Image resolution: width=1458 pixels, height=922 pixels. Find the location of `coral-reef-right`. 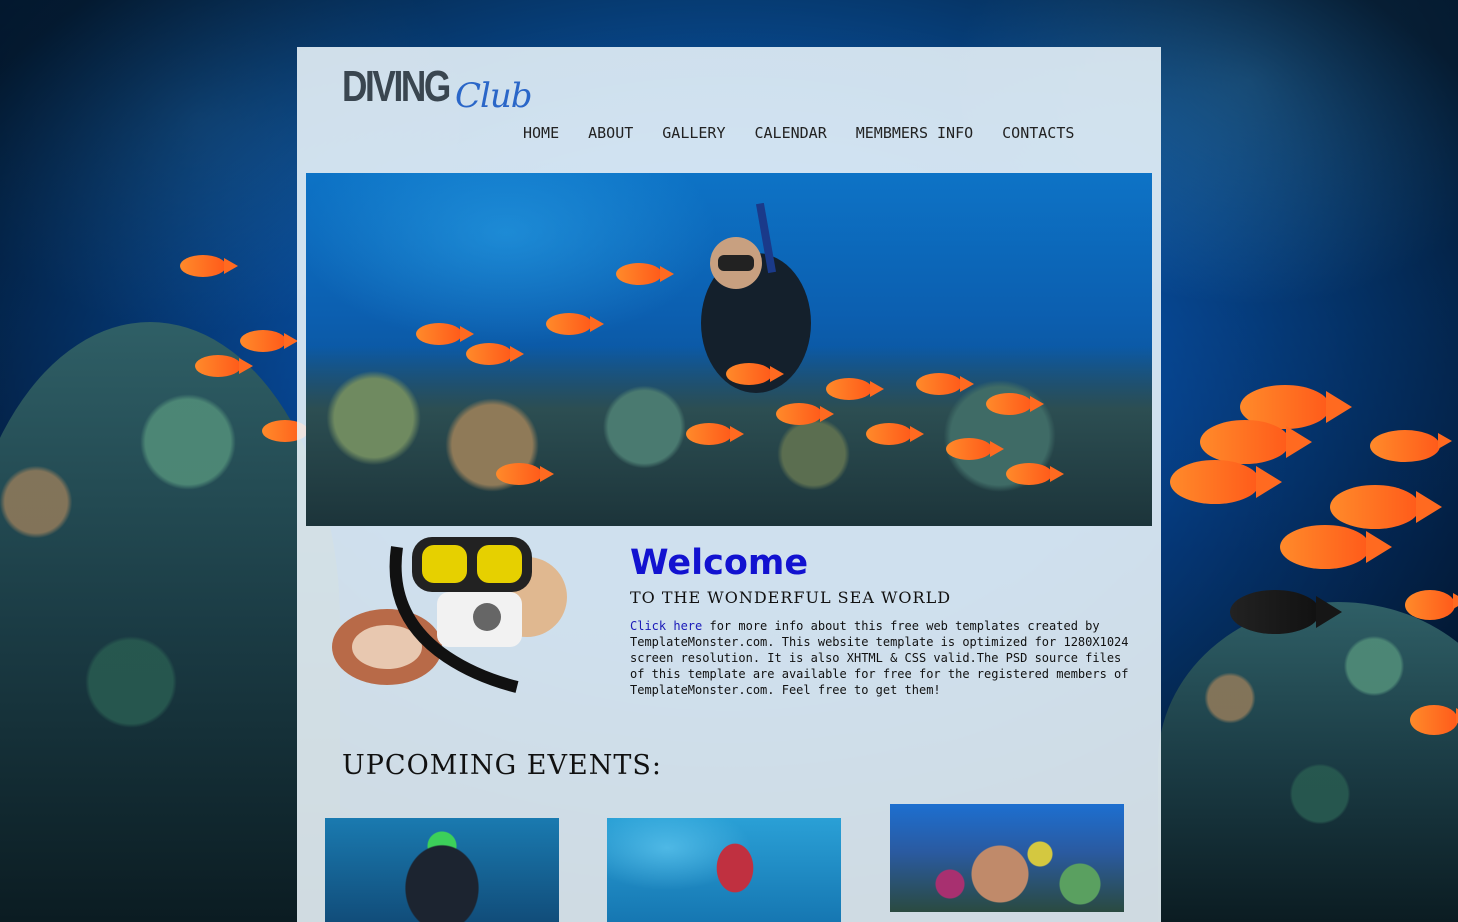

coral-reef-right is located at coordinates (1308, 762).